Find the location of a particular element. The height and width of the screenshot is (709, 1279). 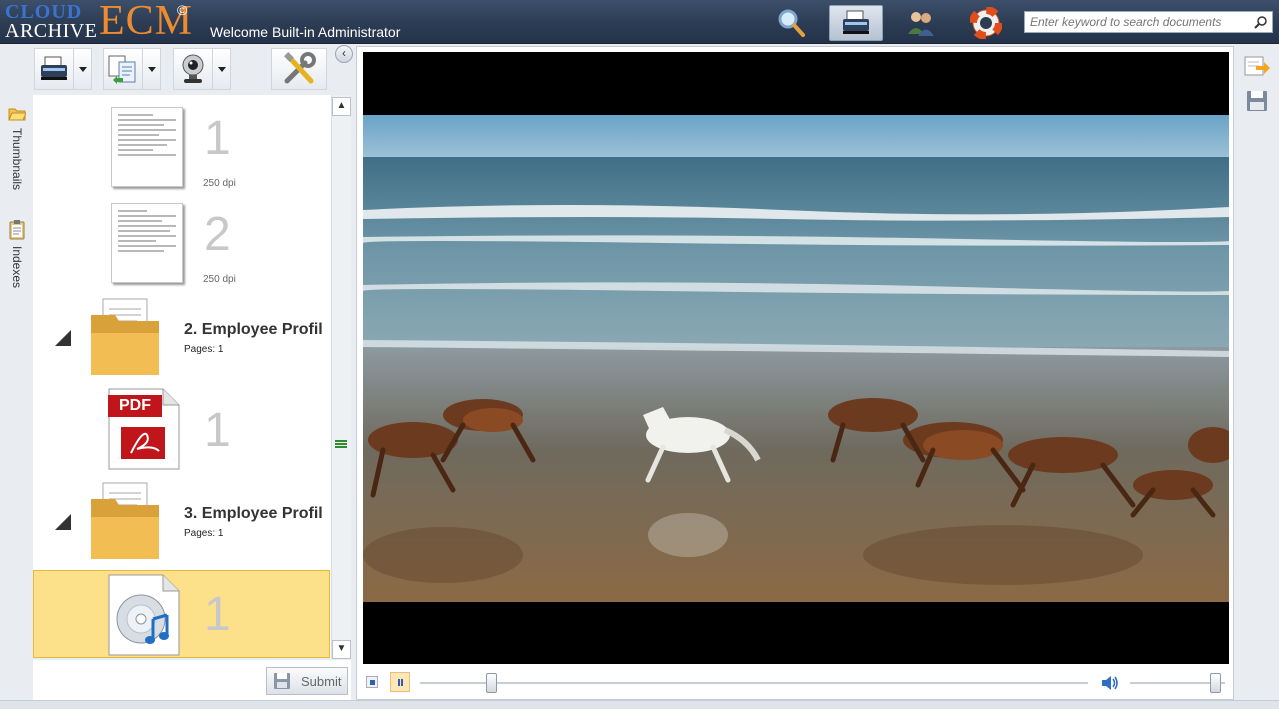

users-button is located at coordinates (921, 23).